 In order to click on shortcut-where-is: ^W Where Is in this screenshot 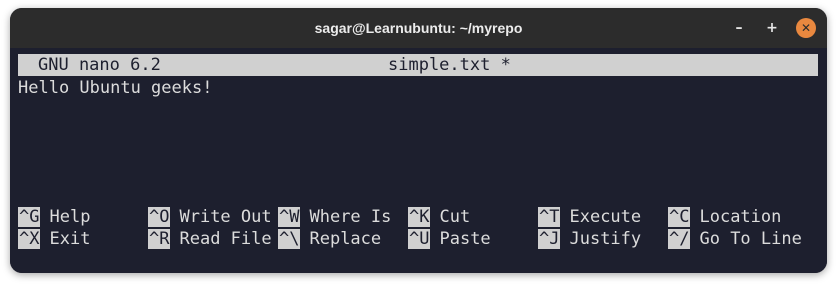, I will do `click(334, 217)`.